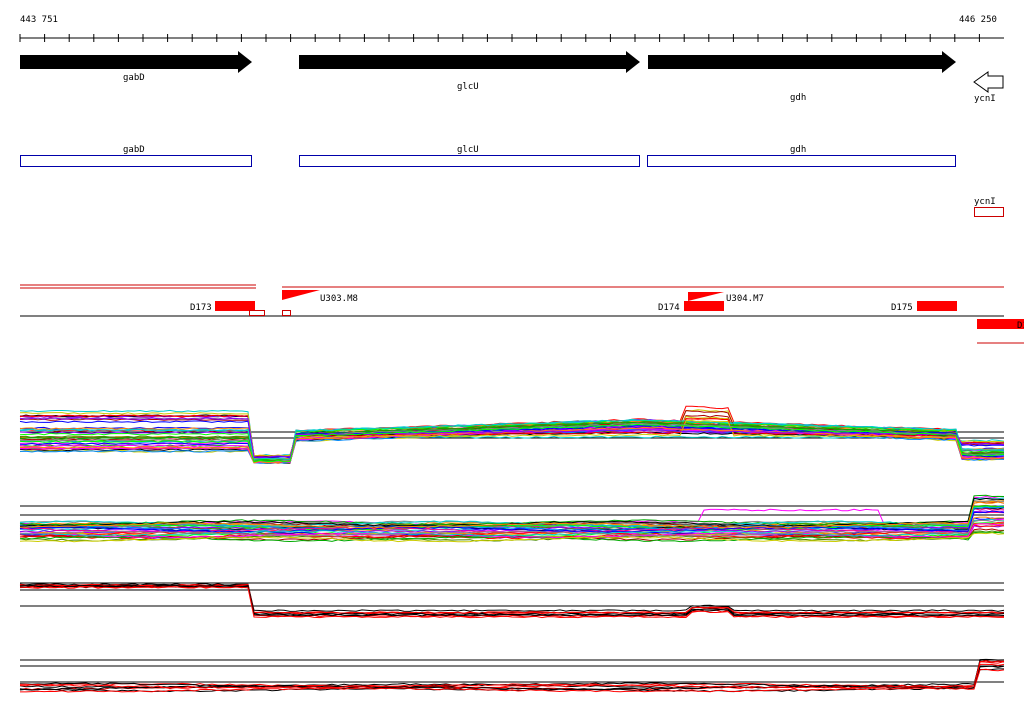 Image resolution: width=1024 pixels, height=714 pixels. Describe the element at coordinates (988, 87) in the screenshot. I see `gene-arrow-ycnI: ycnI` at that location.